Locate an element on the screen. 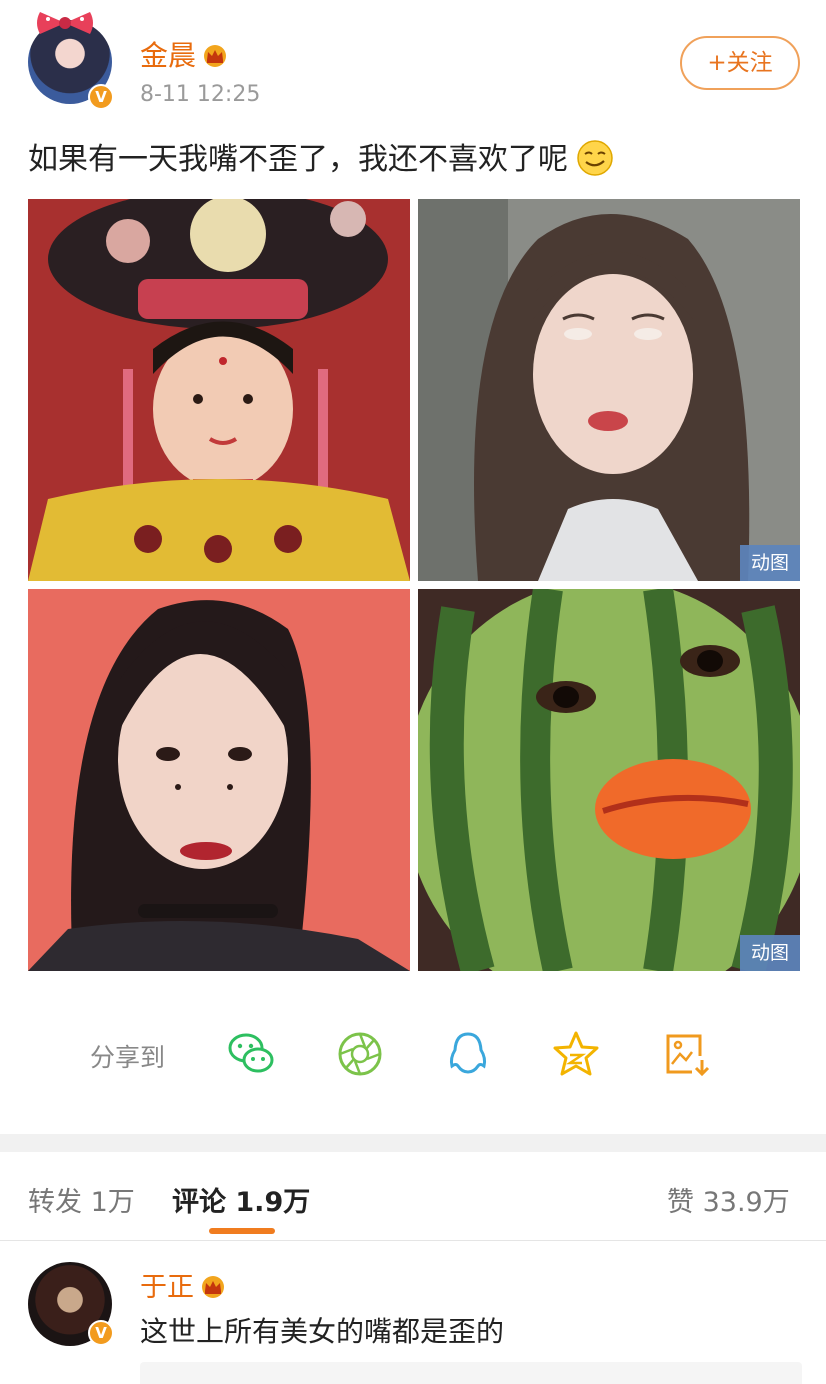 The image size is (826, 1384). qzone-icon is located at coordinates (576, 1054).